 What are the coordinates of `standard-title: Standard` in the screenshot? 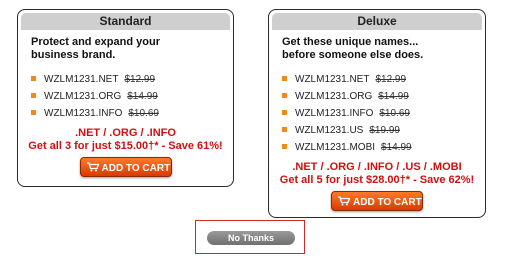 It's located at (125, 21).